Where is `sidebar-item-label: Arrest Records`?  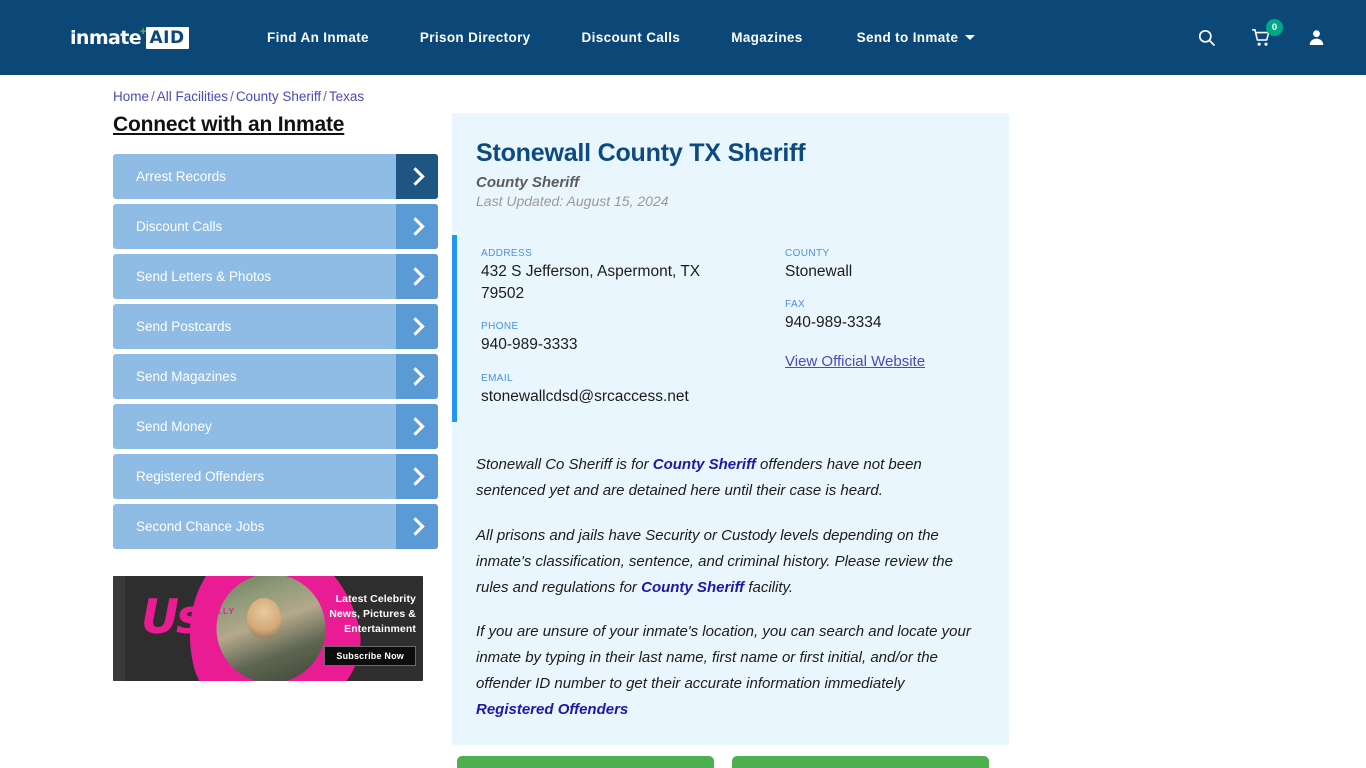 sidebar-item-label: Arrest Records is located at coordinates (181, 176).